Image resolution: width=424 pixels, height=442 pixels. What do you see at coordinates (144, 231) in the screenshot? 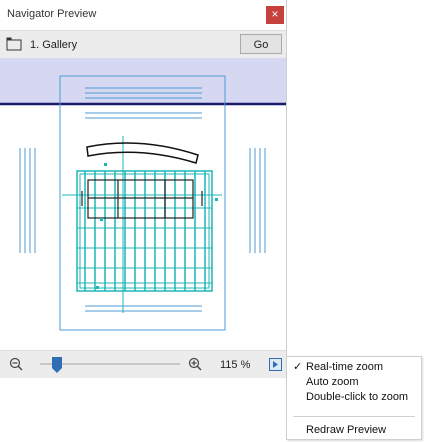
I see `plan-grid` at bounding box center [144, 231].